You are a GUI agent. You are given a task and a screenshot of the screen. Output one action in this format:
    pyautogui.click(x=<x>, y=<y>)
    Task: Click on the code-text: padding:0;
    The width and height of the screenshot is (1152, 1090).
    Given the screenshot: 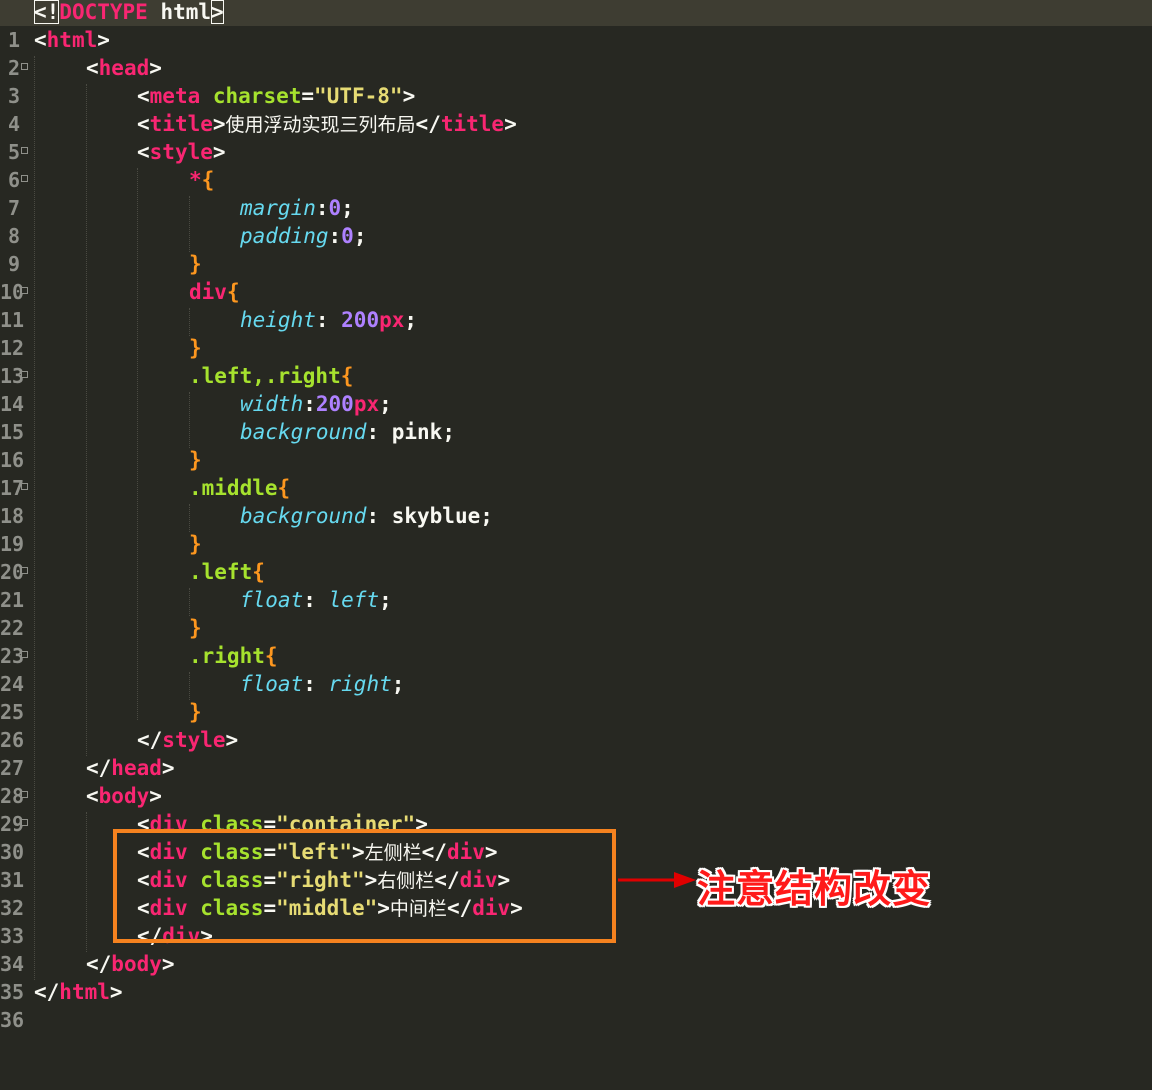 What is the action you would take?
    pyautogui.click(x=303, y=236)
    